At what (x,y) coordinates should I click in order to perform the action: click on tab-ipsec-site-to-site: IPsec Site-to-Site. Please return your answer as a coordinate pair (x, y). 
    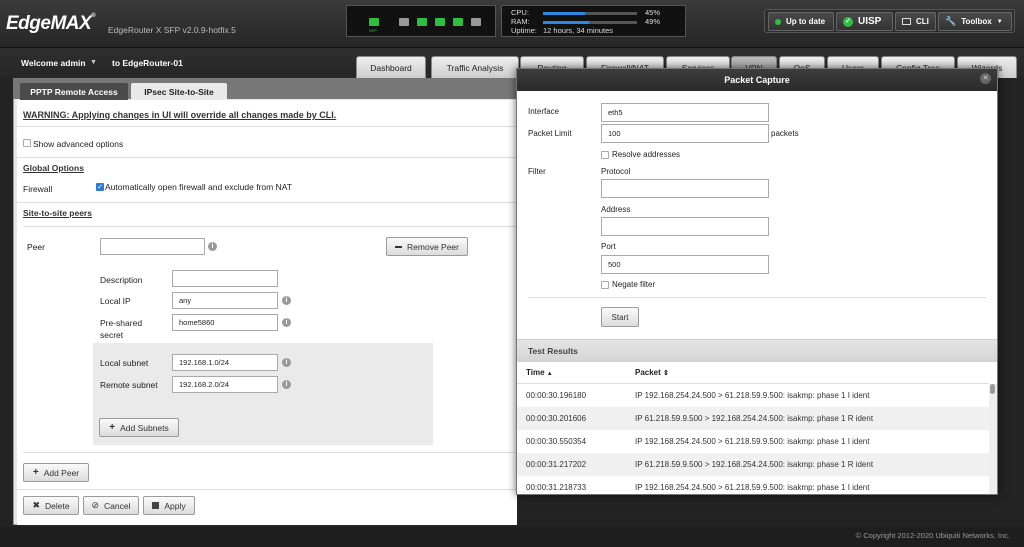
    Looking at the image, I should click on (179, 92).